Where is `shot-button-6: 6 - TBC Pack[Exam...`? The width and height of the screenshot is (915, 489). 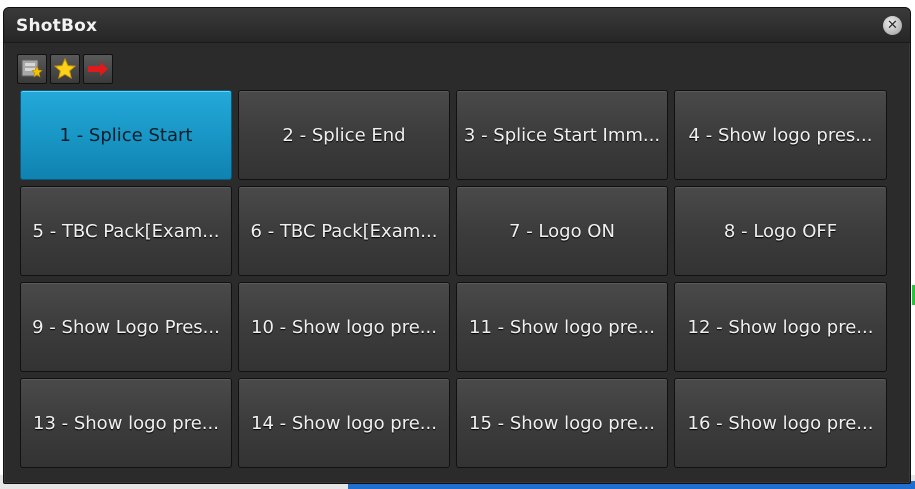
shot-button-6: 6 - TBC Pack[Exam... is located at coordinates (344, 231).